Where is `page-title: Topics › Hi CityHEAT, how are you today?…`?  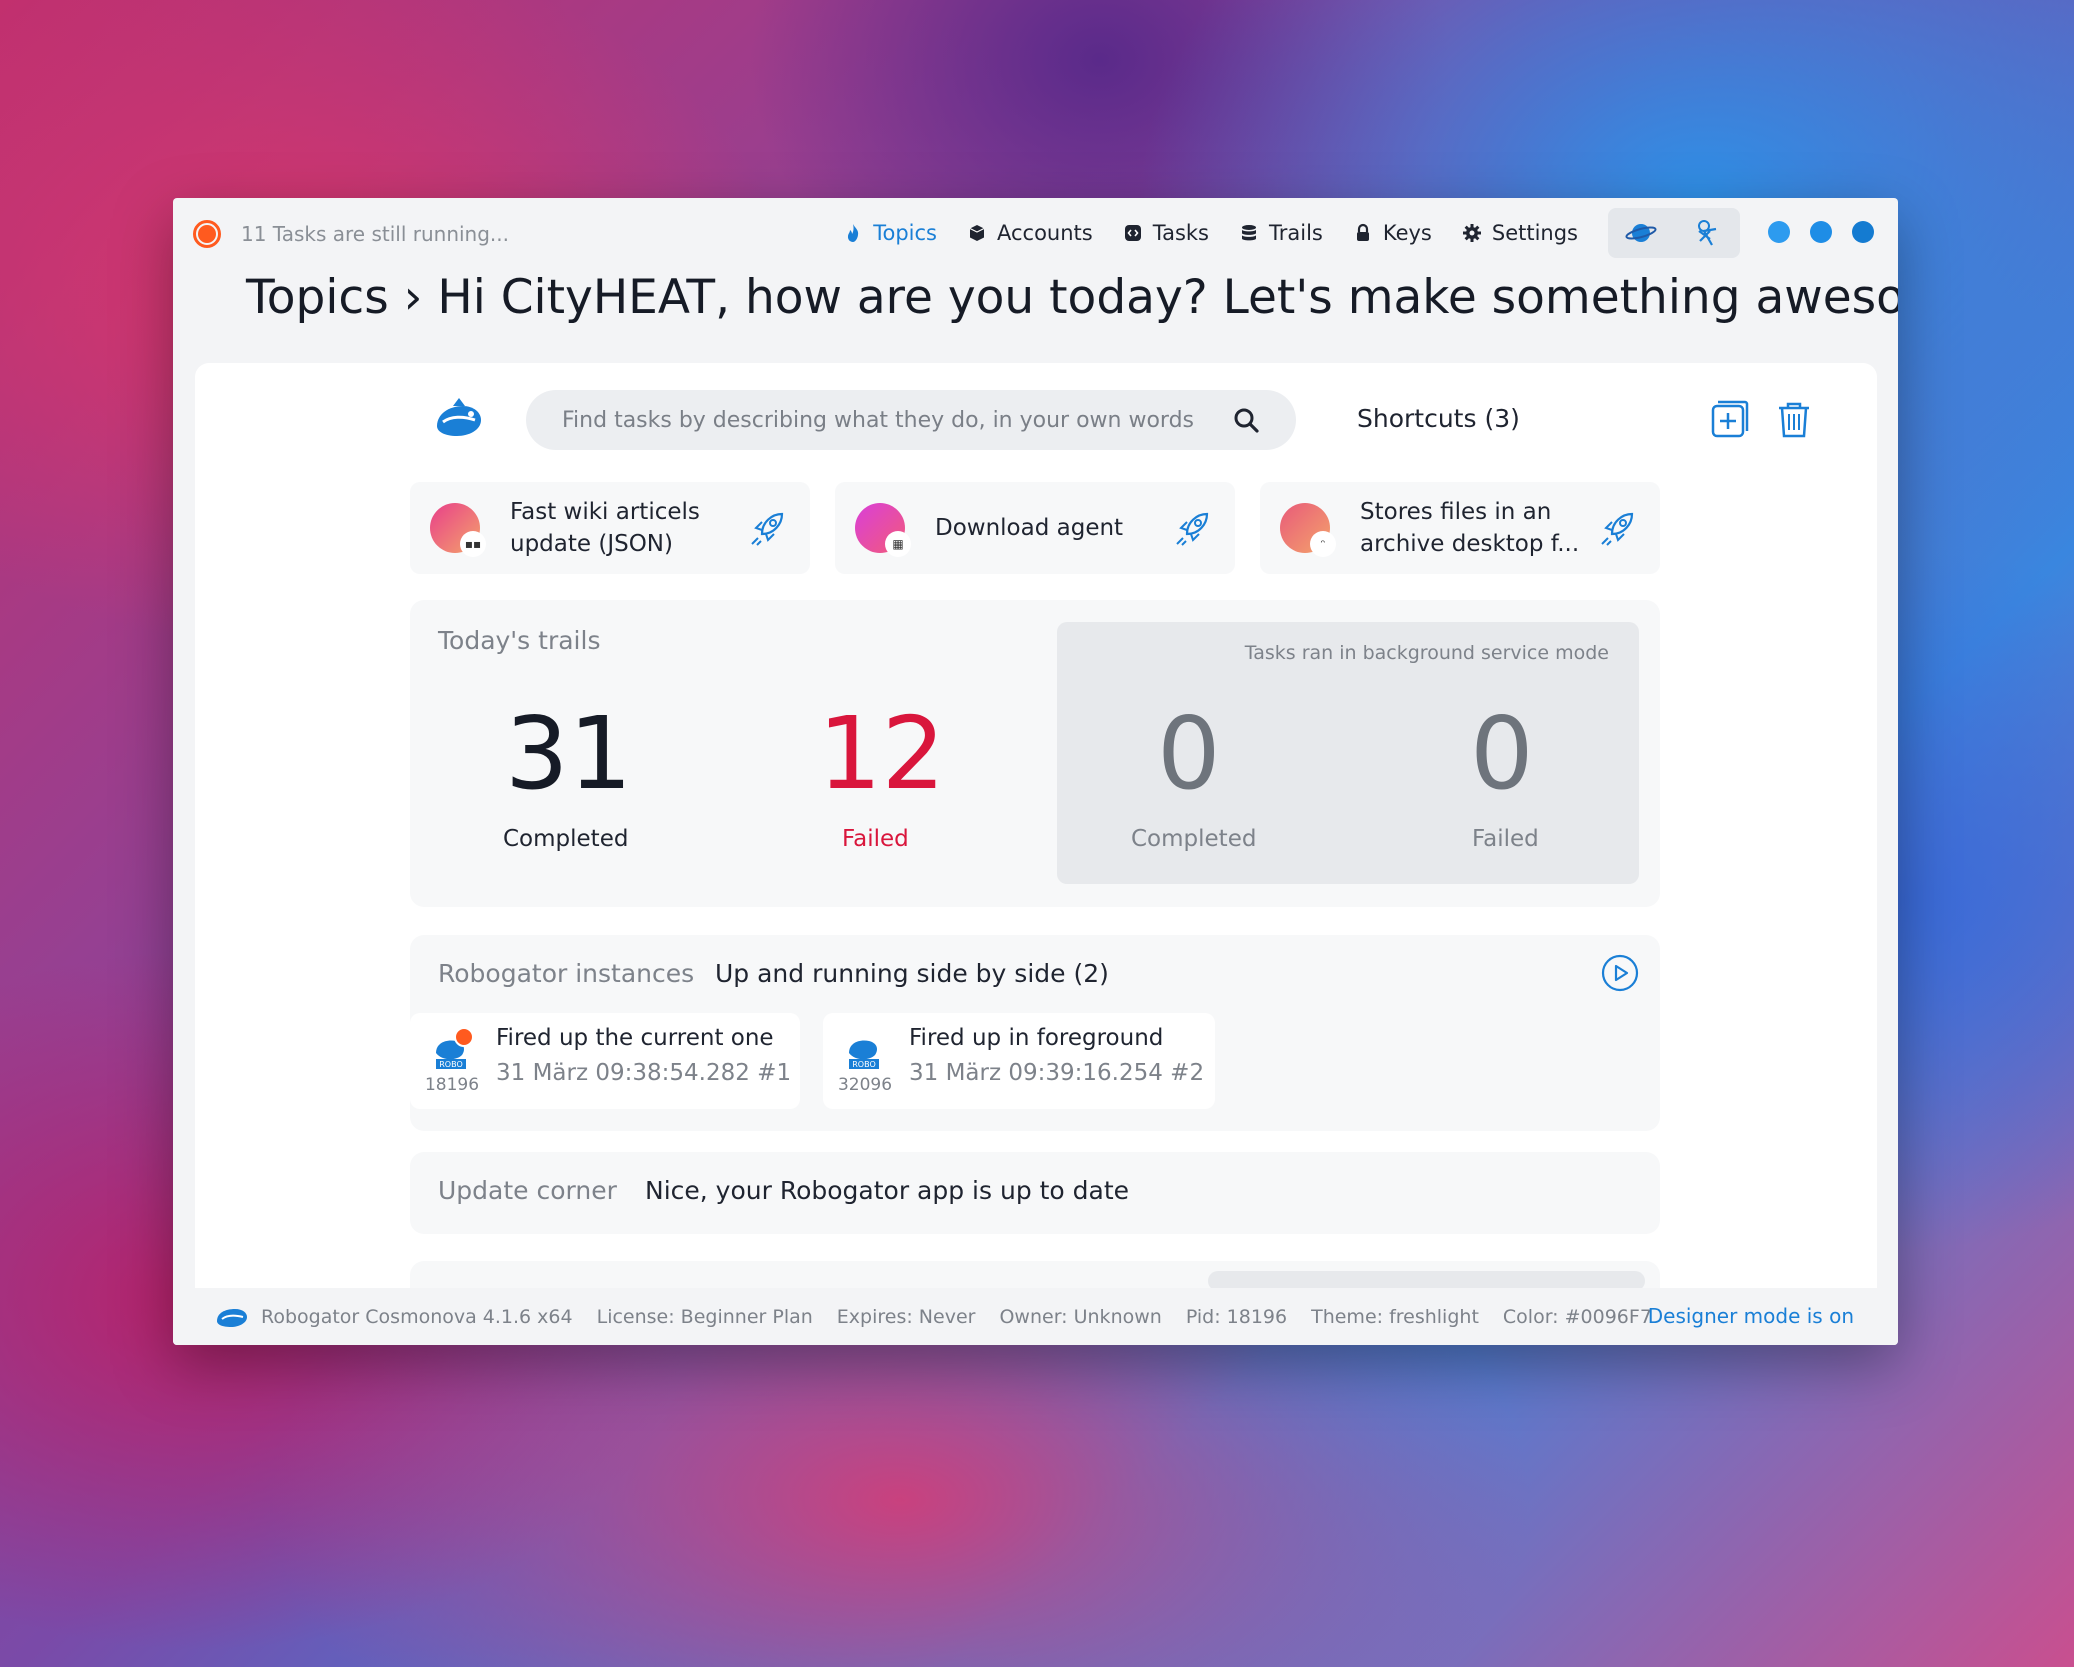
page-title: Topics › Hi CityHEAT, how are you today?… is located at coordinates (1072, 297).